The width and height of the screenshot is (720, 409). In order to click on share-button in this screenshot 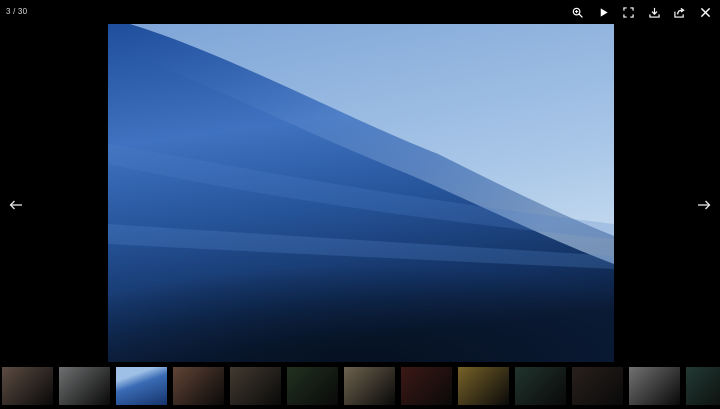, I will do `click(680, 12)`.